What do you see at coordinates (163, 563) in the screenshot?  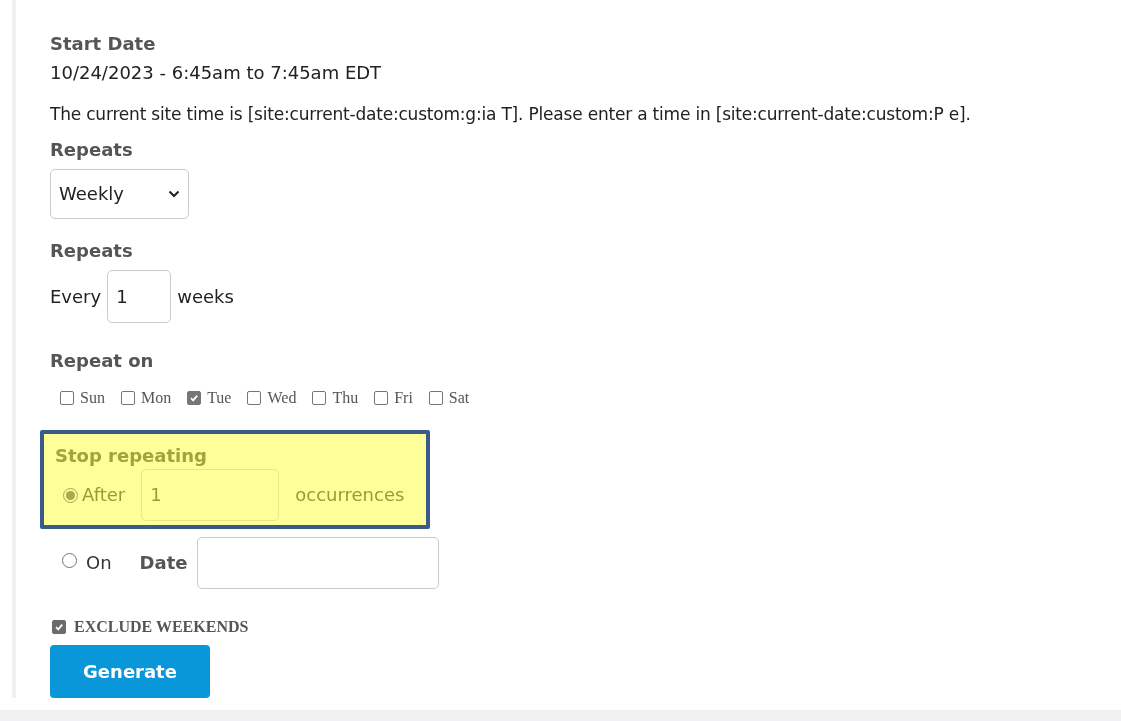 I see `date-label: Date` at bounding box center [163, 563].